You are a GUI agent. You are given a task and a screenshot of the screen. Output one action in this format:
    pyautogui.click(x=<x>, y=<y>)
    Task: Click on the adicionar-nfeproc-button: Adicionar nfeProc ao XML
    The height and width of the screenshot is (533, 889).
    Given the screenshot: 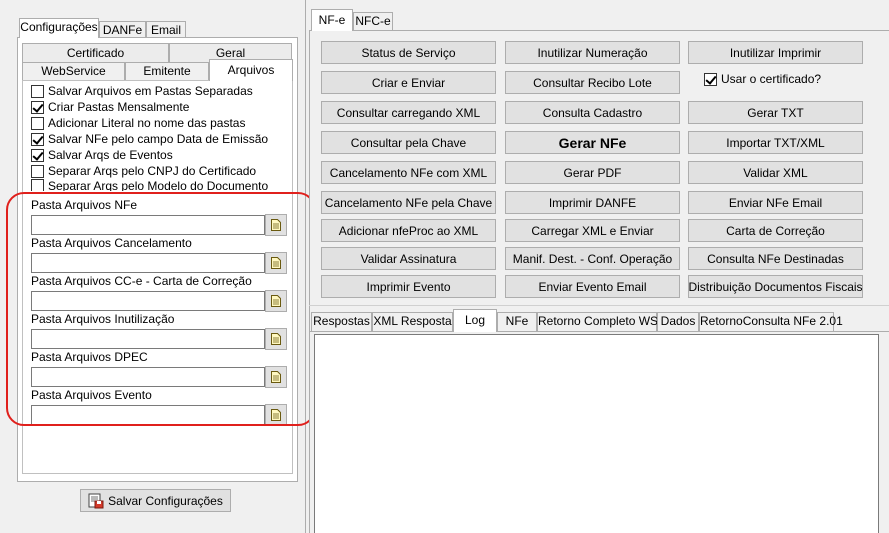 What is the action you would take?
    pyautogui.click(x=408, y=230)
    